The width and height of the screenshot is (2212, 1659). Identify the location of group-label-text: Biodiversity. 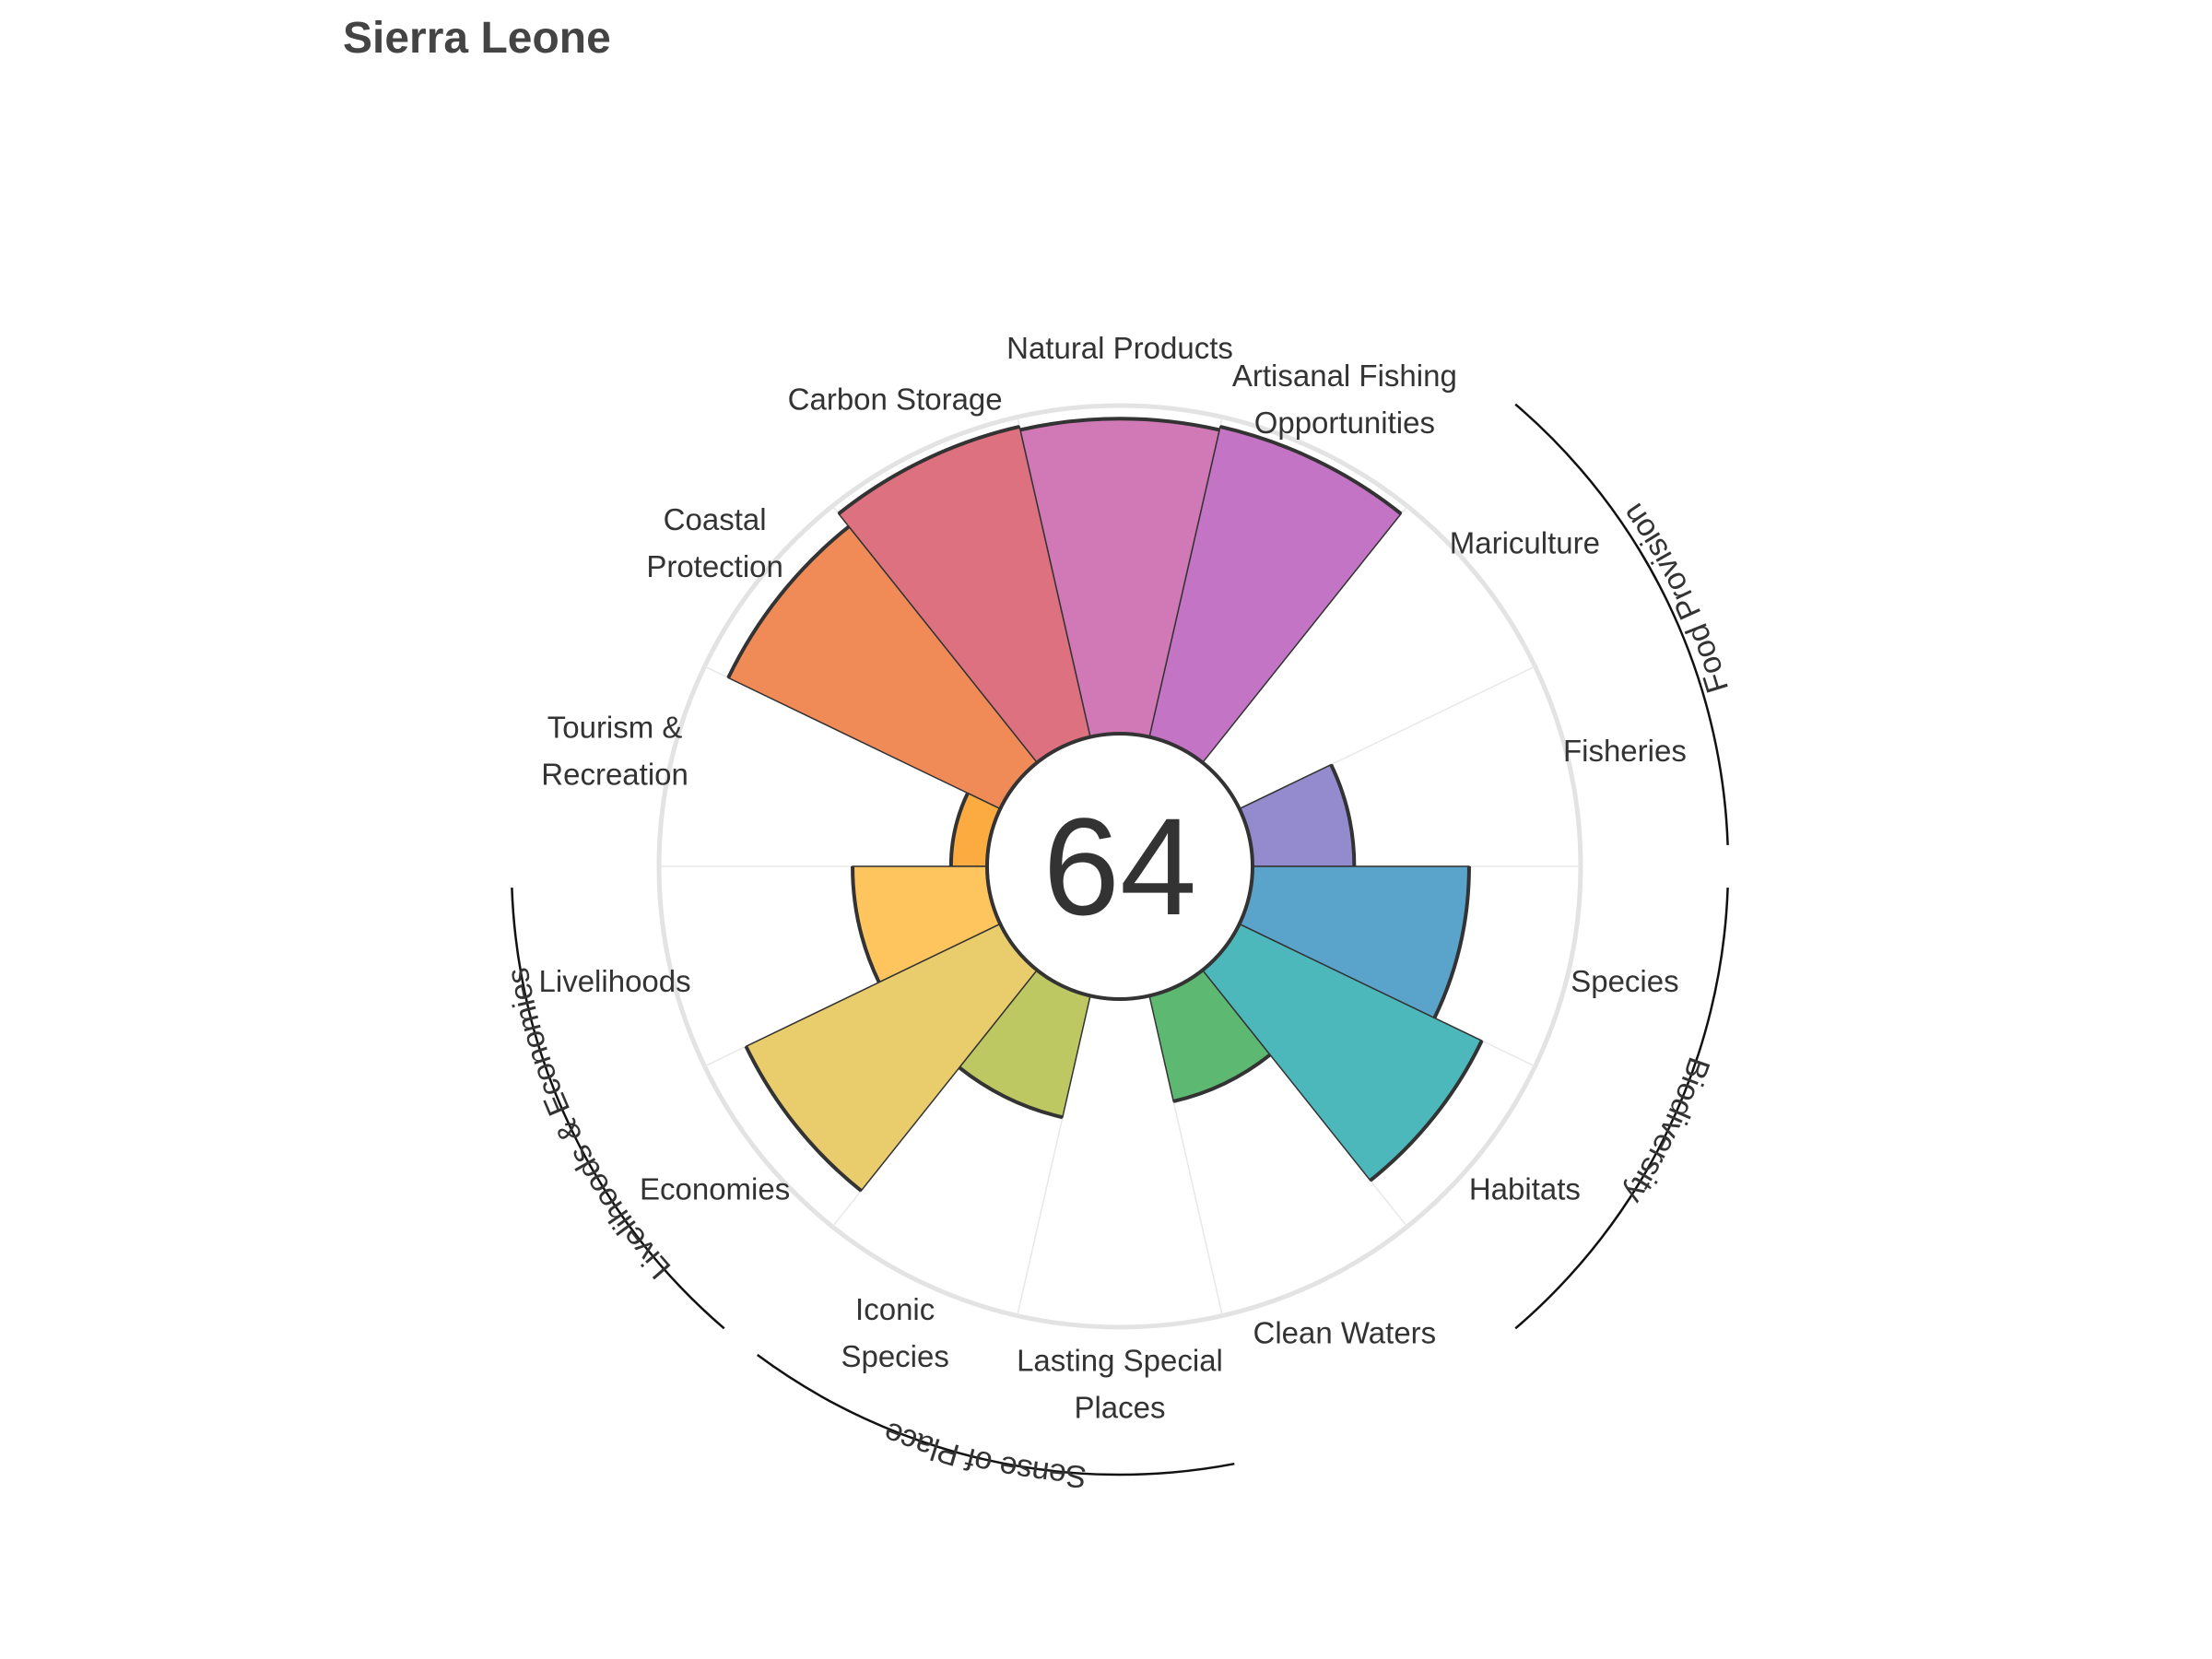
(1666, 1131).